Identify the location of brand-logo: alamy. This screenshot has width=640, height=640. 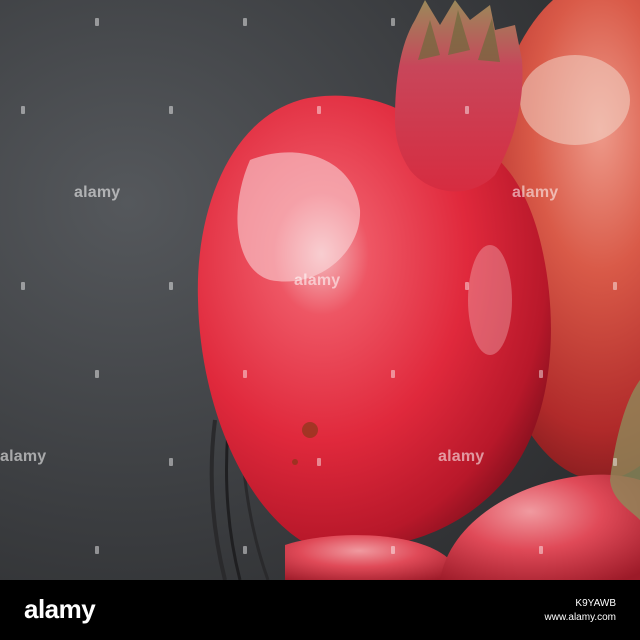
(60, 609).